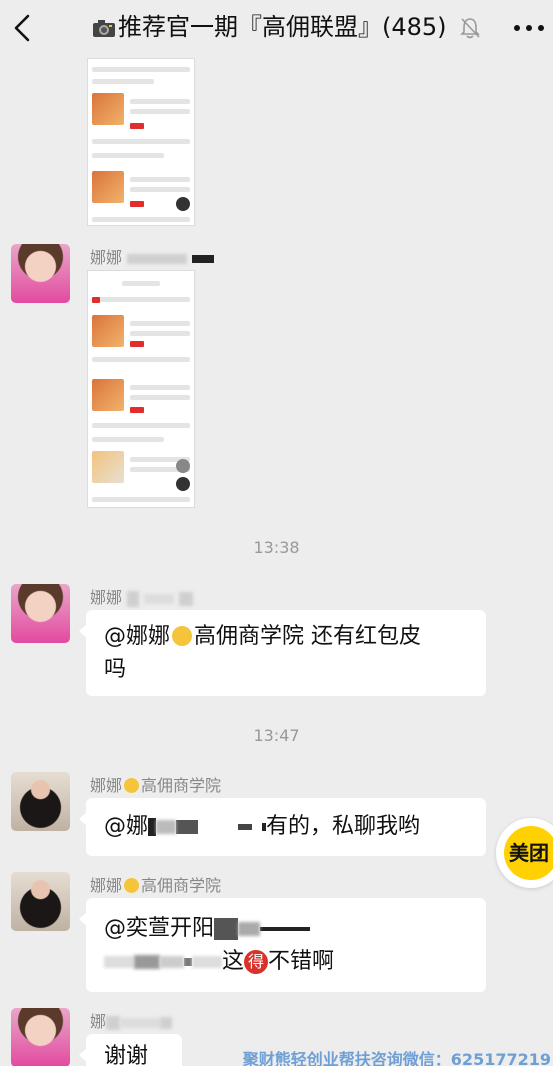  I want to click on group-title: 推荐官一期『高佣联盟』(485), so click(269, 27).